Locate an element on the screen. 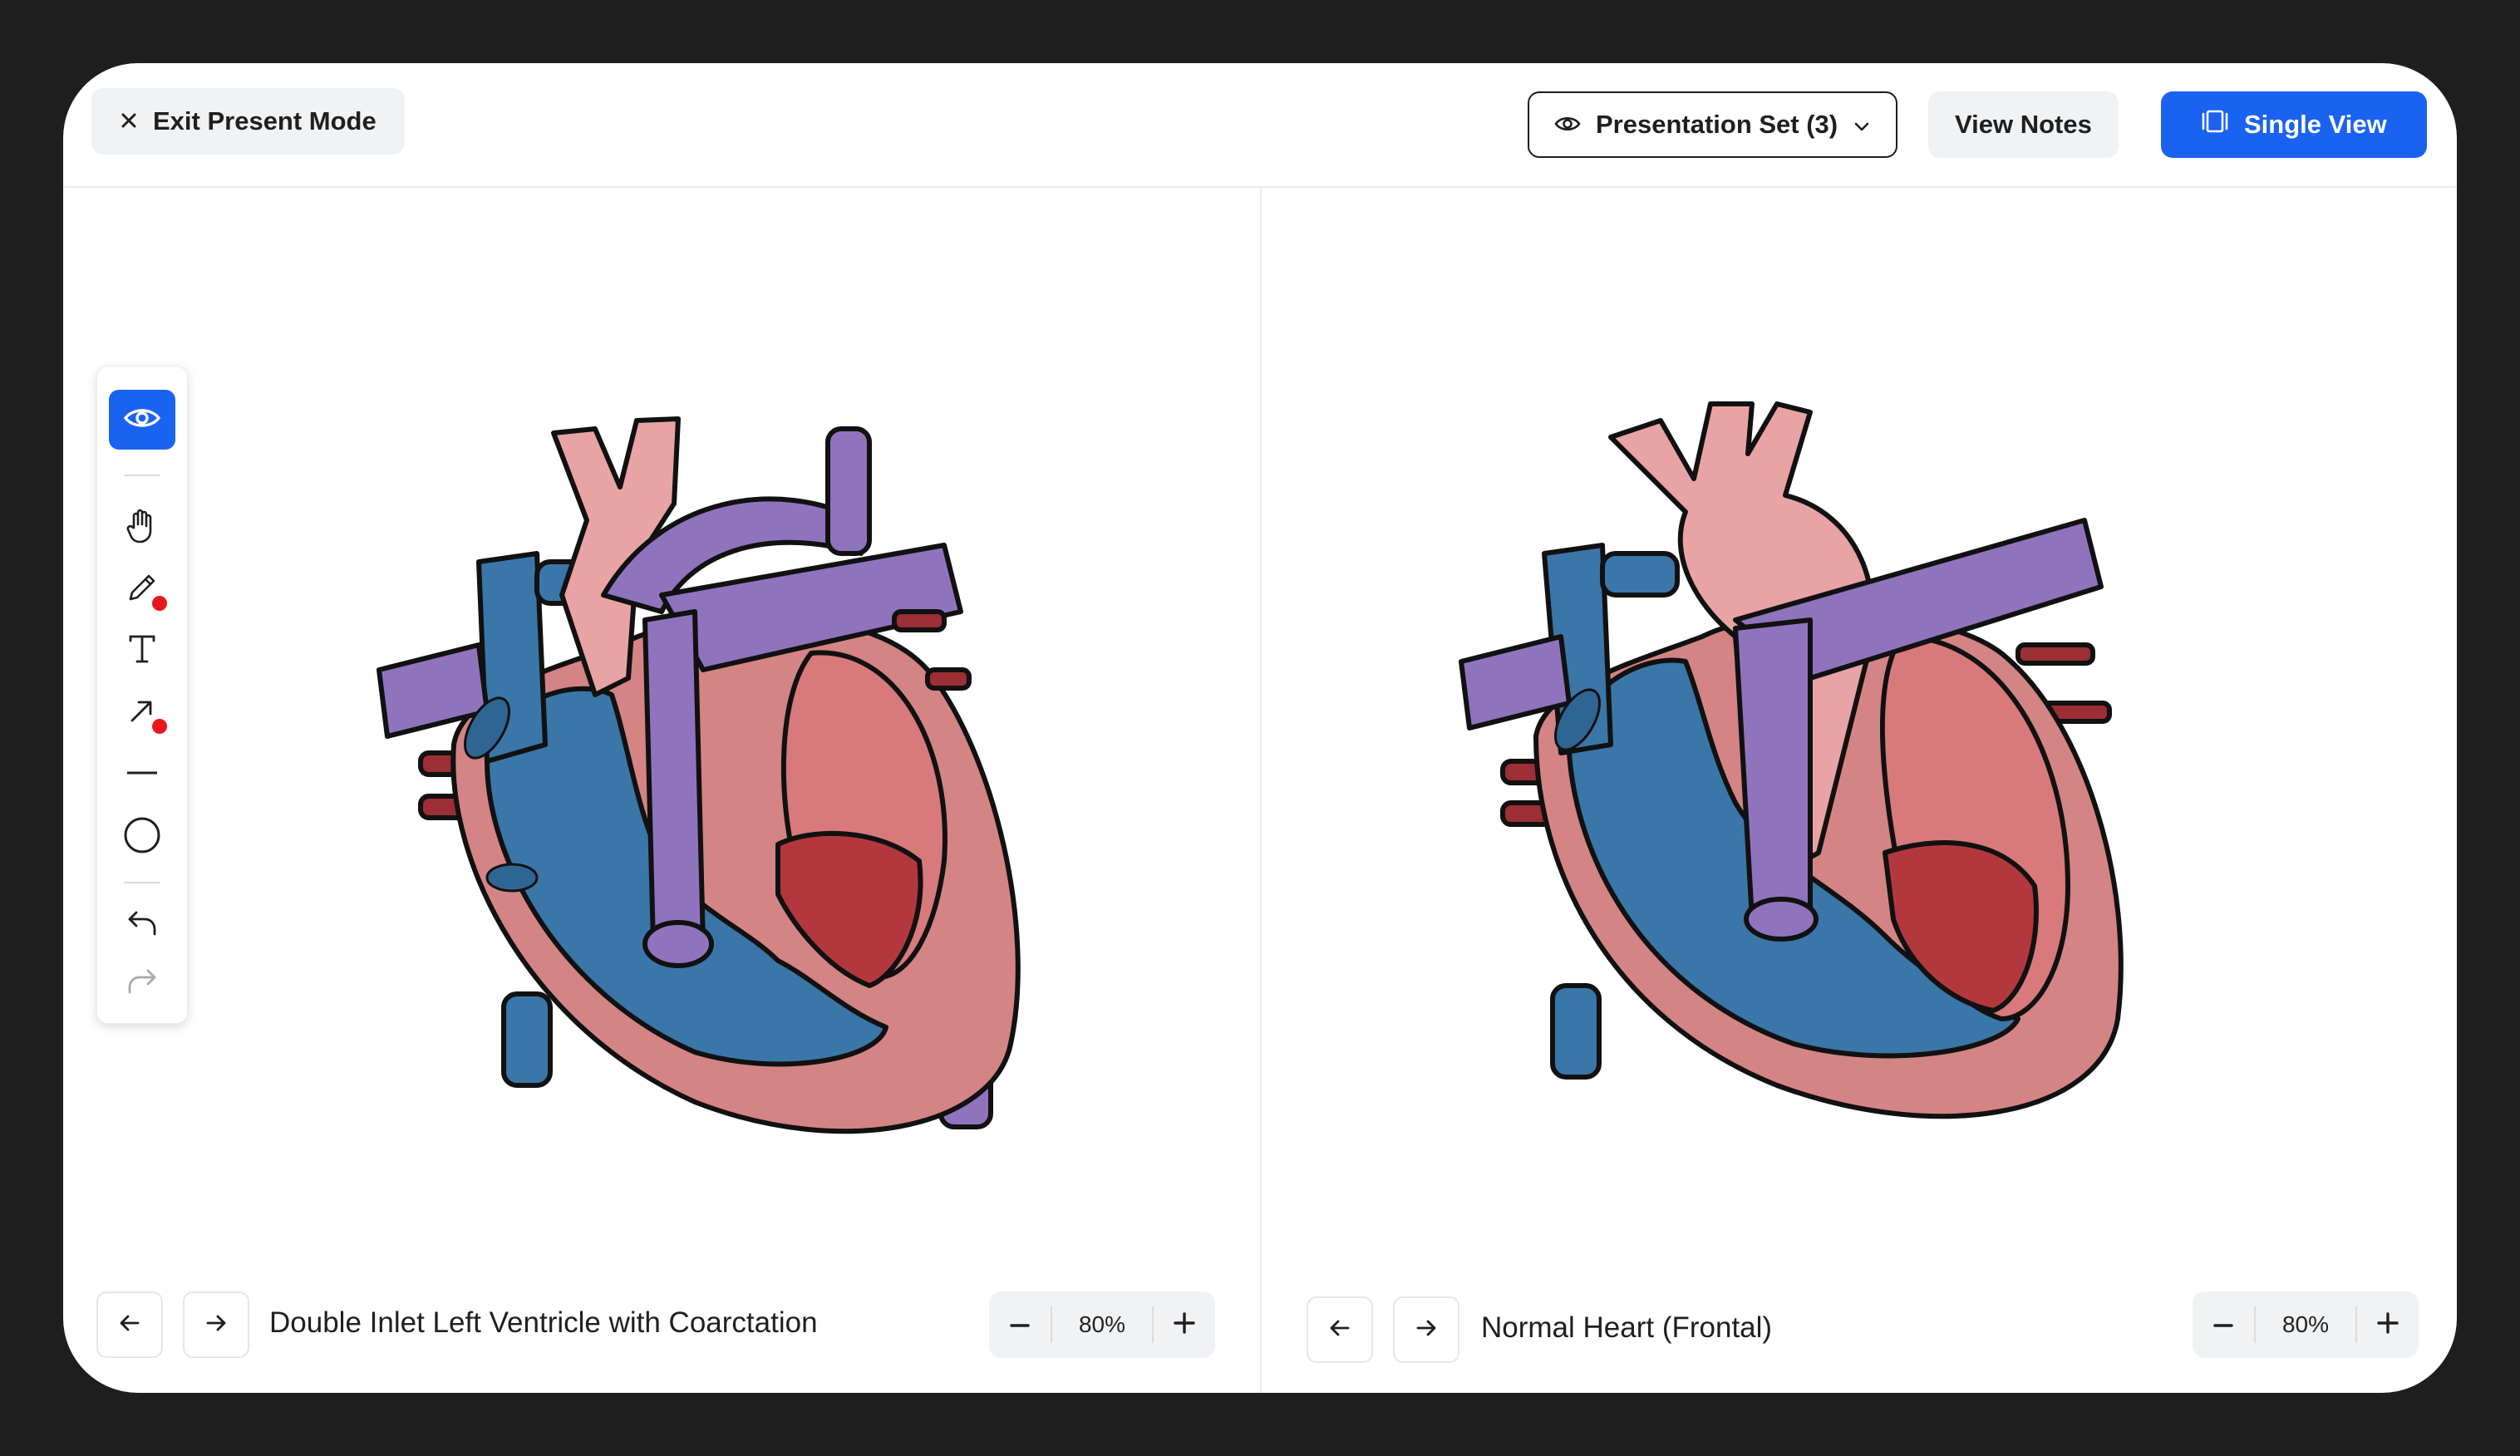 This screenshot has height=1456, width=2520. left-zoom-in-button is located at coordinates (1184, 1324).